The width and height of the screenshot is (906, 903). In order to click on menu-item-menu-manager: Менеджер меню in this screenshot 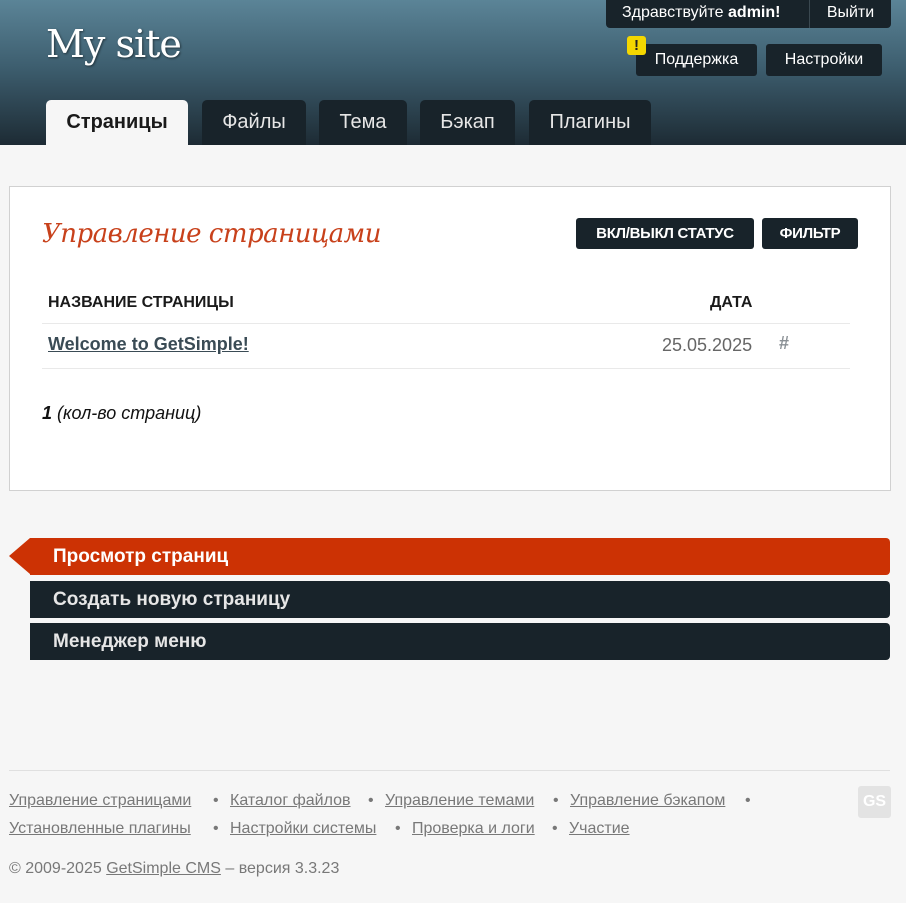, I will do `click(460, 641)`.